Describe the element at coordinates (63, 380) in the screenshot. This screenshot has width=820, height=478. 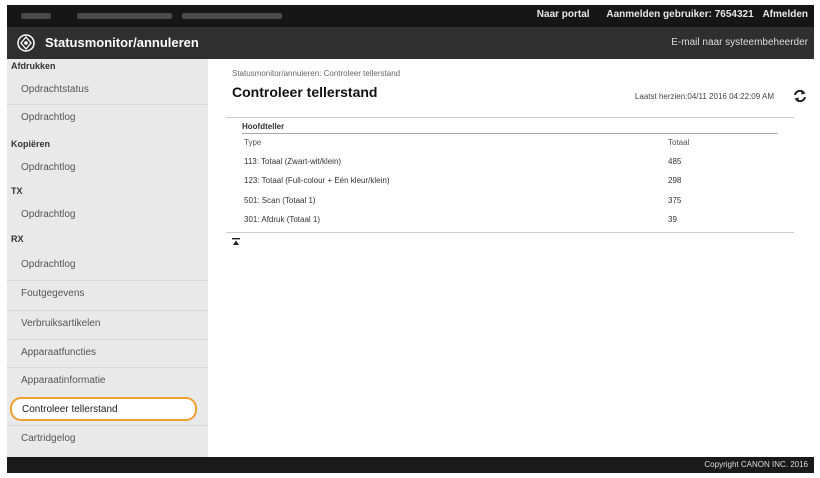
I see `sidebar-item-label: Apparaatinformatie` at that location.